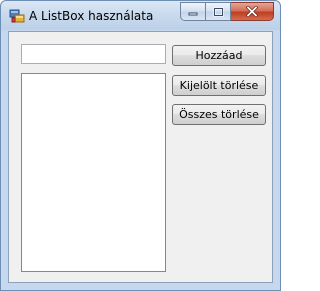 Image resolution: width=320 pixels, height=291 pixels. What do you see at coordinates (91, 16) in the screenshot?
I see `window-title: A ListBox használata` at bounding box center [91, 16].